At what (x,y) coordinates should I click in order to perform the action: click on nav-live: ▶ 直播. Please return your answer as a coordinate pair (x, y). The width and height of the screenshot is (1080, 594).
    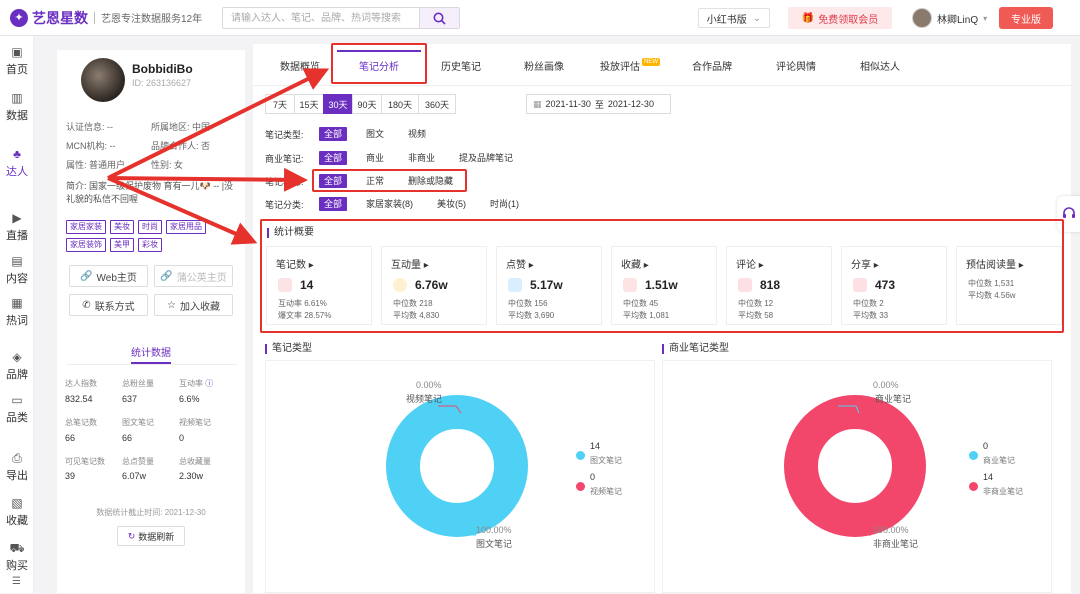
    Looking at the image, I should click on (17, 227).